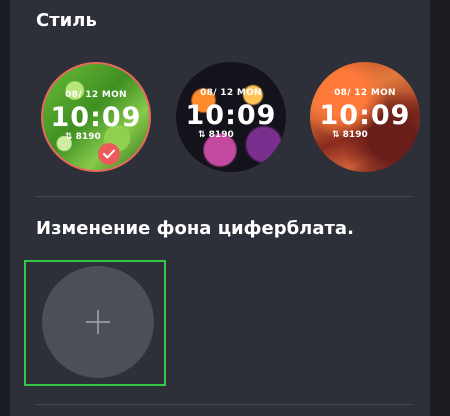 The image size is (450, 416). I want to click on watch-face-option-2: 08/ 12 MON 10:09 ⇅ 8190, so click(231, 117).